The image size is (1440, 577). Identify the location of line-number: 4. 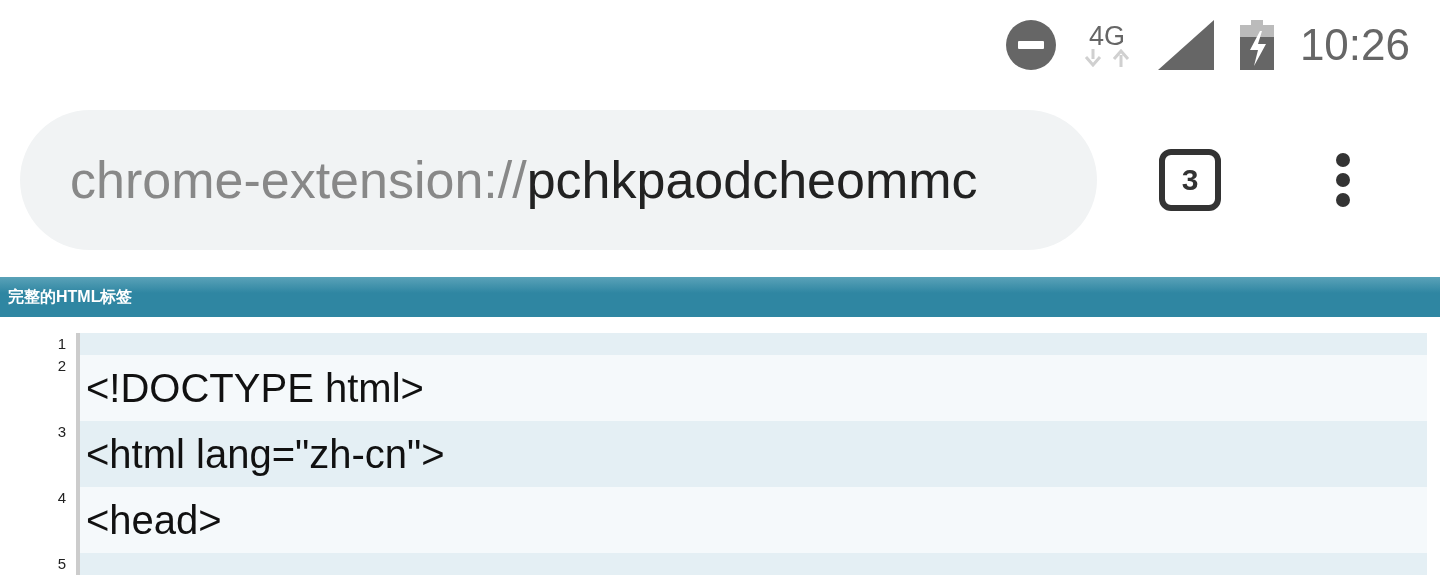
(61, 498).